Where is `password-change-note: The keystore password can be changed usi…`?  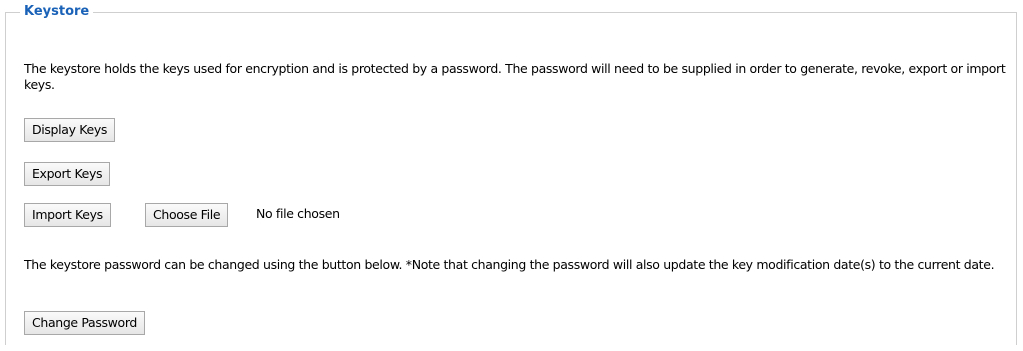 password-change-note: The keystore password can be changed usi… is located at coordinates (509, 264).